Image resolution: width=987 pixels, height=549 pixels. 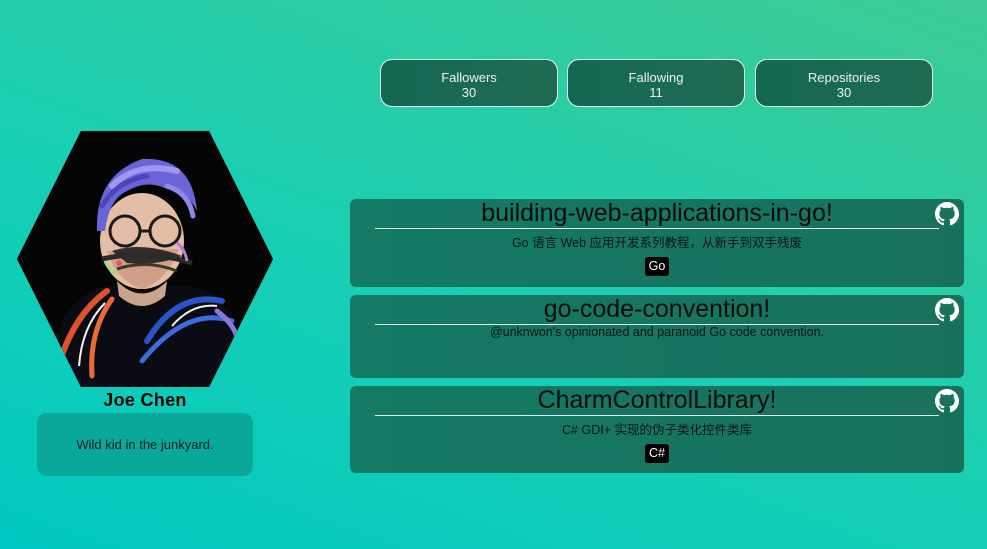 I want to click on language-badge: Go, so click(x=657, y=266).